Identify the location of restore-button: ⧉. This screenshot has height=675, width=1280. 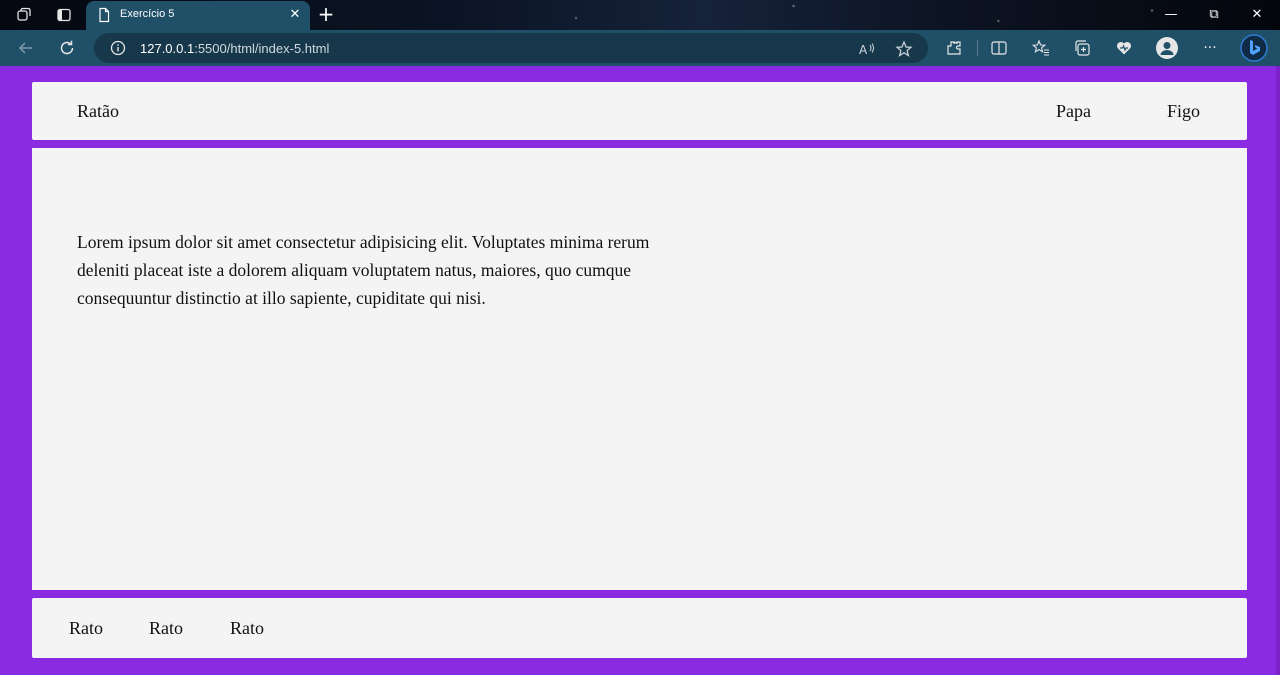
(1214, 15).